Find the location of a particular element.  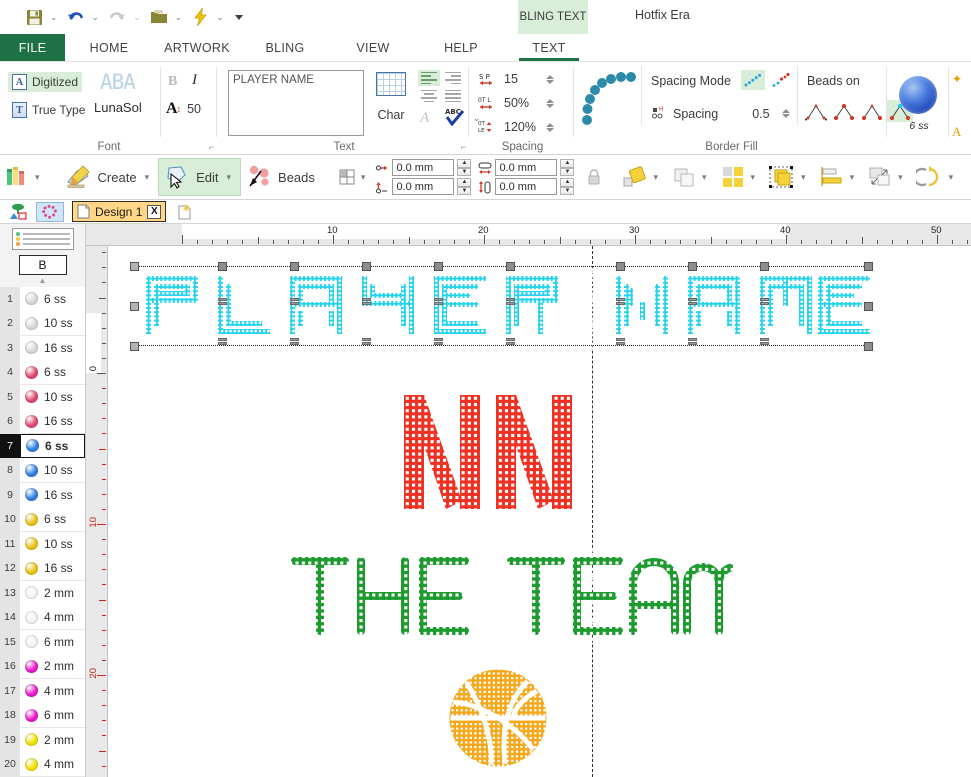

font-size-control: A ↕ 50 is located at coordinates (183, 109).